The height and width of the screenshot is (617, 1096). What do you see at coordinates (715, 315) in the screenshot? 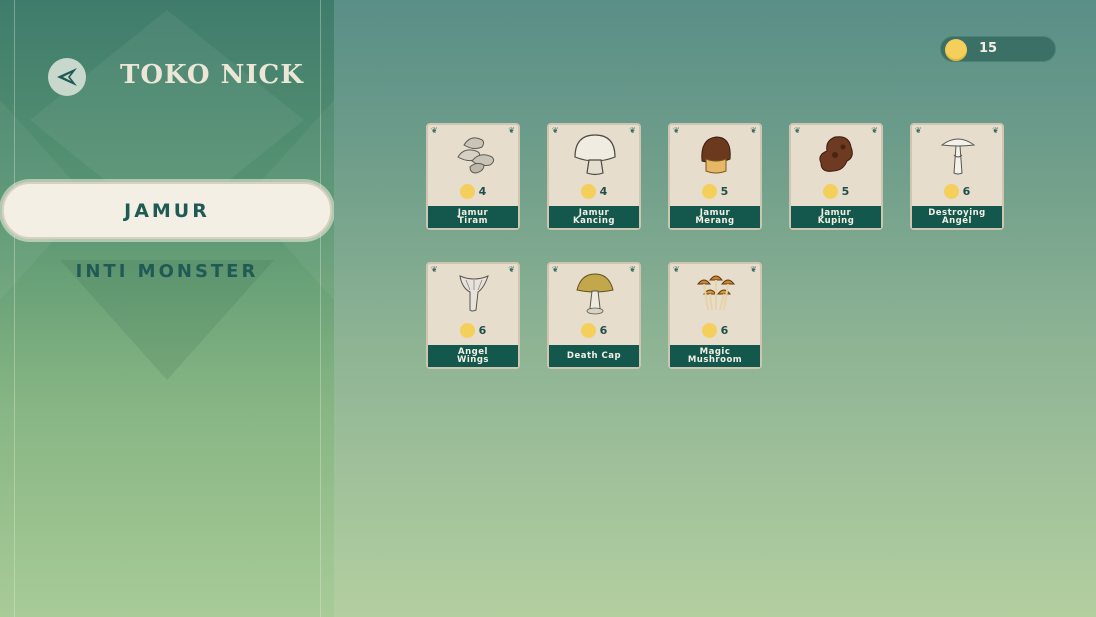
I see `shop-item-magic-mushroom: ❦ ❦ 6 Magic Mushroom` at bounding box center [715, 315].